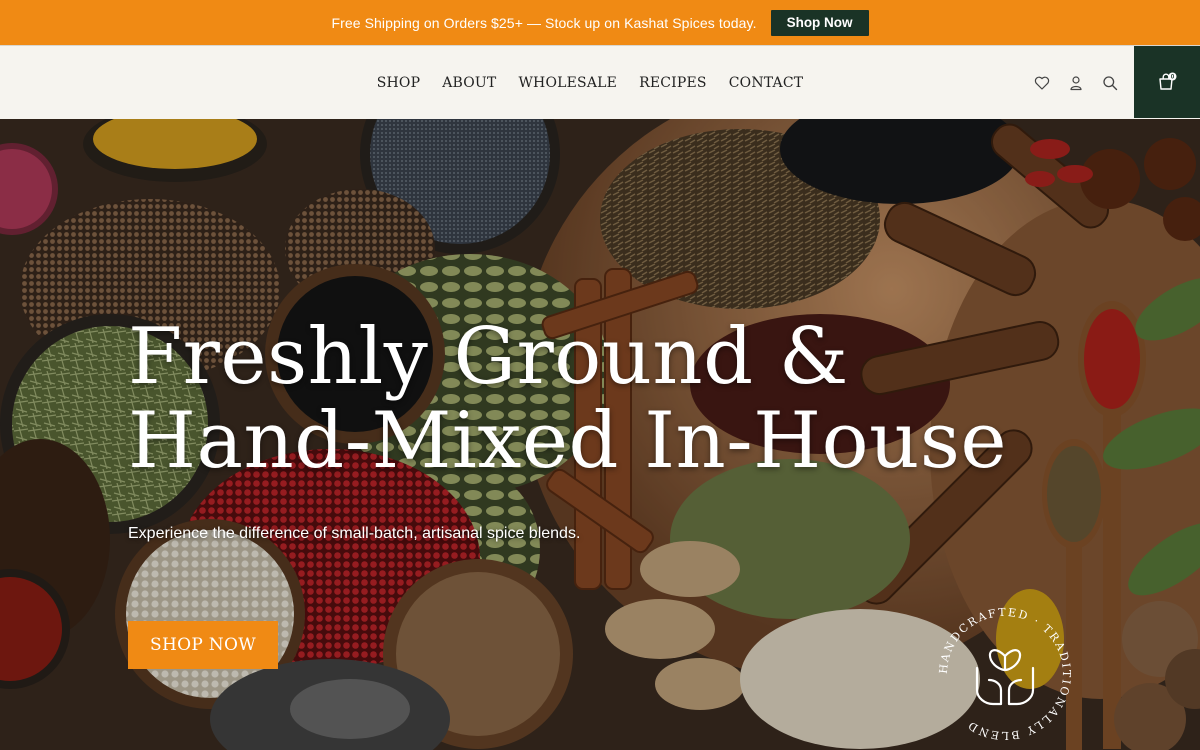 Image resolution: width=1200 pixels, height=750 pixels. I want to click on promo-shop-now-button: Shop Now, so click(819, 22).